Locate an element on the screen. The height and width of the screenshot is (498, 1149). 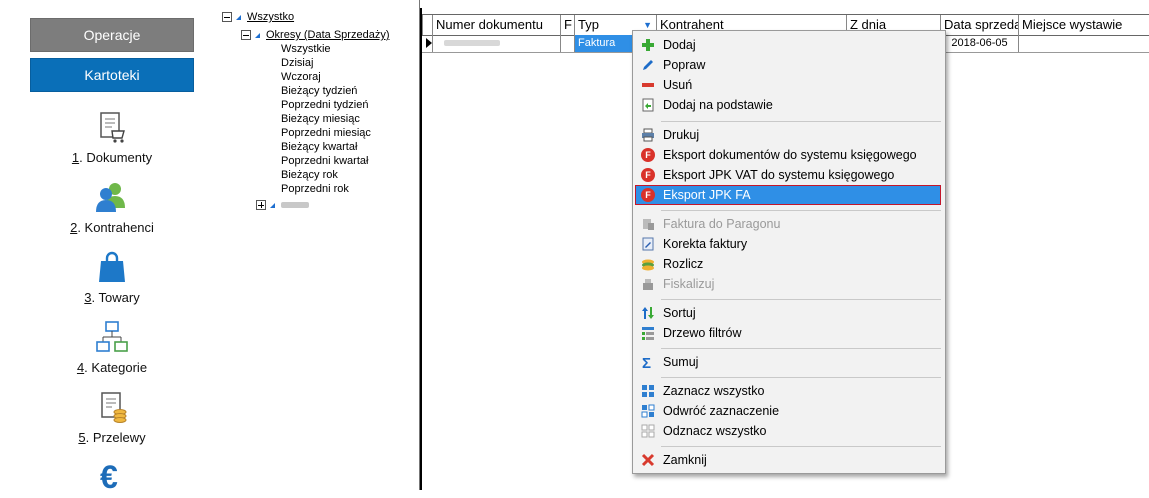
tree-year-node is located at coordinates (282, 205).